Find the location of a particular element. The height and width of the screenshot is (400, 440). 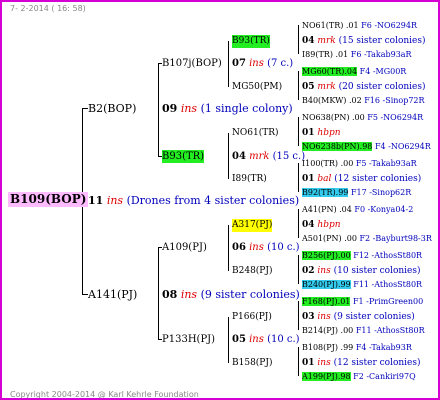

g4-row: NO61(TR) .01 F6 -NO6294R is located at coordinates (359, 25).